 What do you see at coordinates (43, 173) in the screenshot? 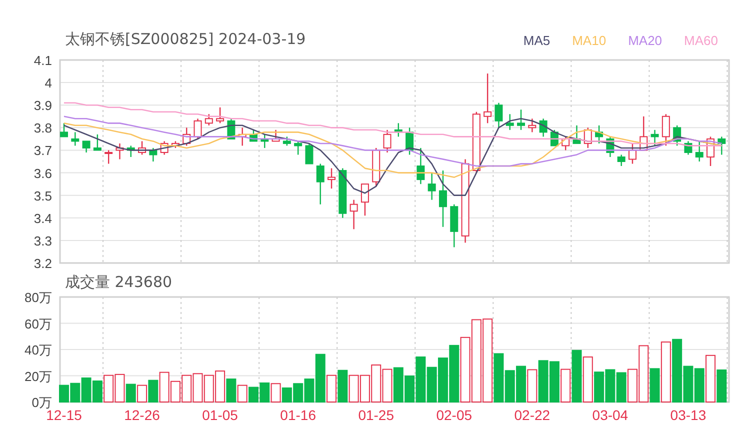
I see `axis-tick-label: 3.6` at bounding box center [43, 173].